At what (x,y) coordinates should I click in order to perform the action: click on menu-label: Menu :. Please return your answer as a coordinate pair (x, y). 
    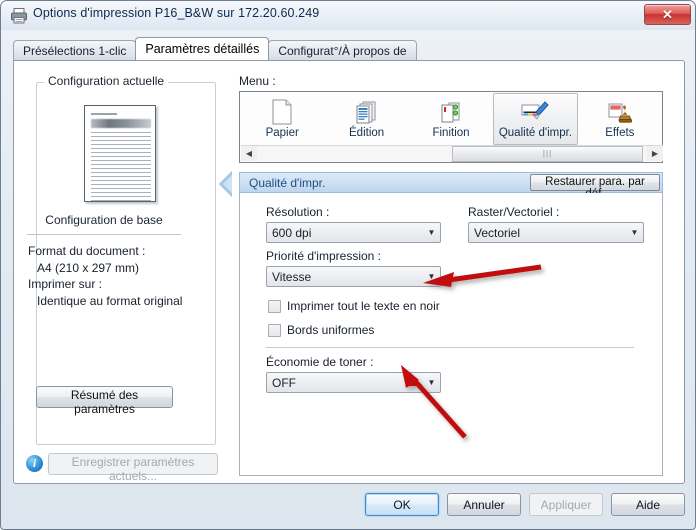
    Looking at the image, I should click on (257, 81).